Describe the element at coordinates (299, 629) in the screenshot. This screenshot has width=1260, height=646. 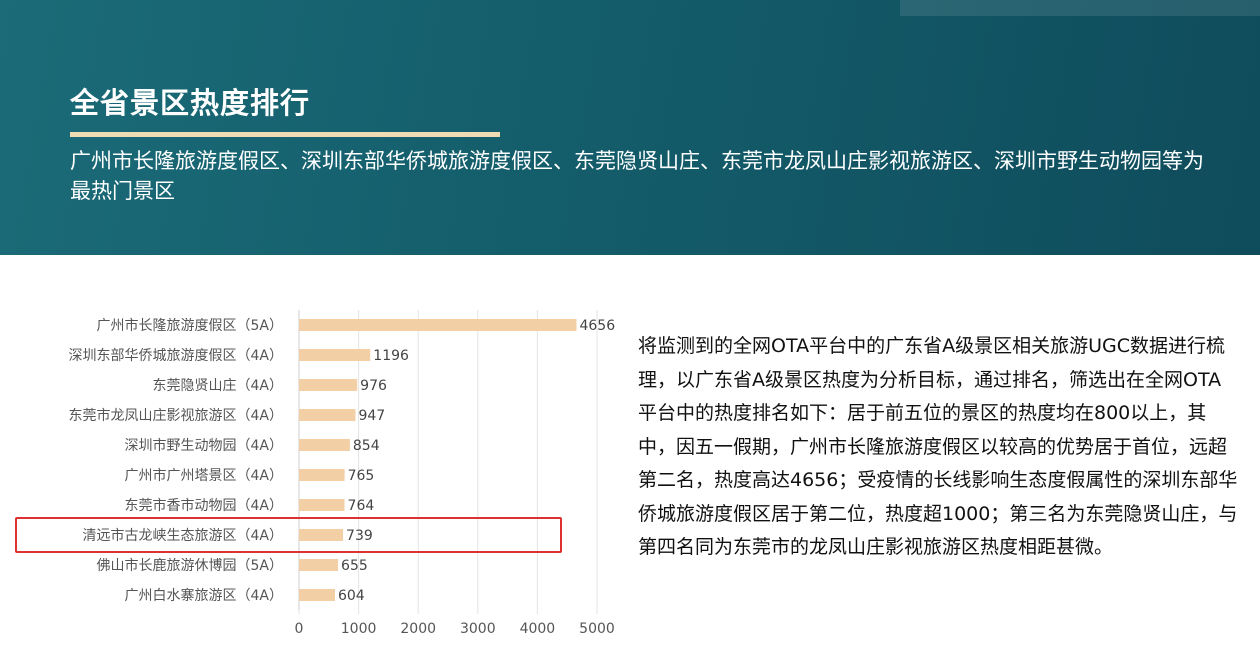
I see `x-tick-label: 0` at that location.